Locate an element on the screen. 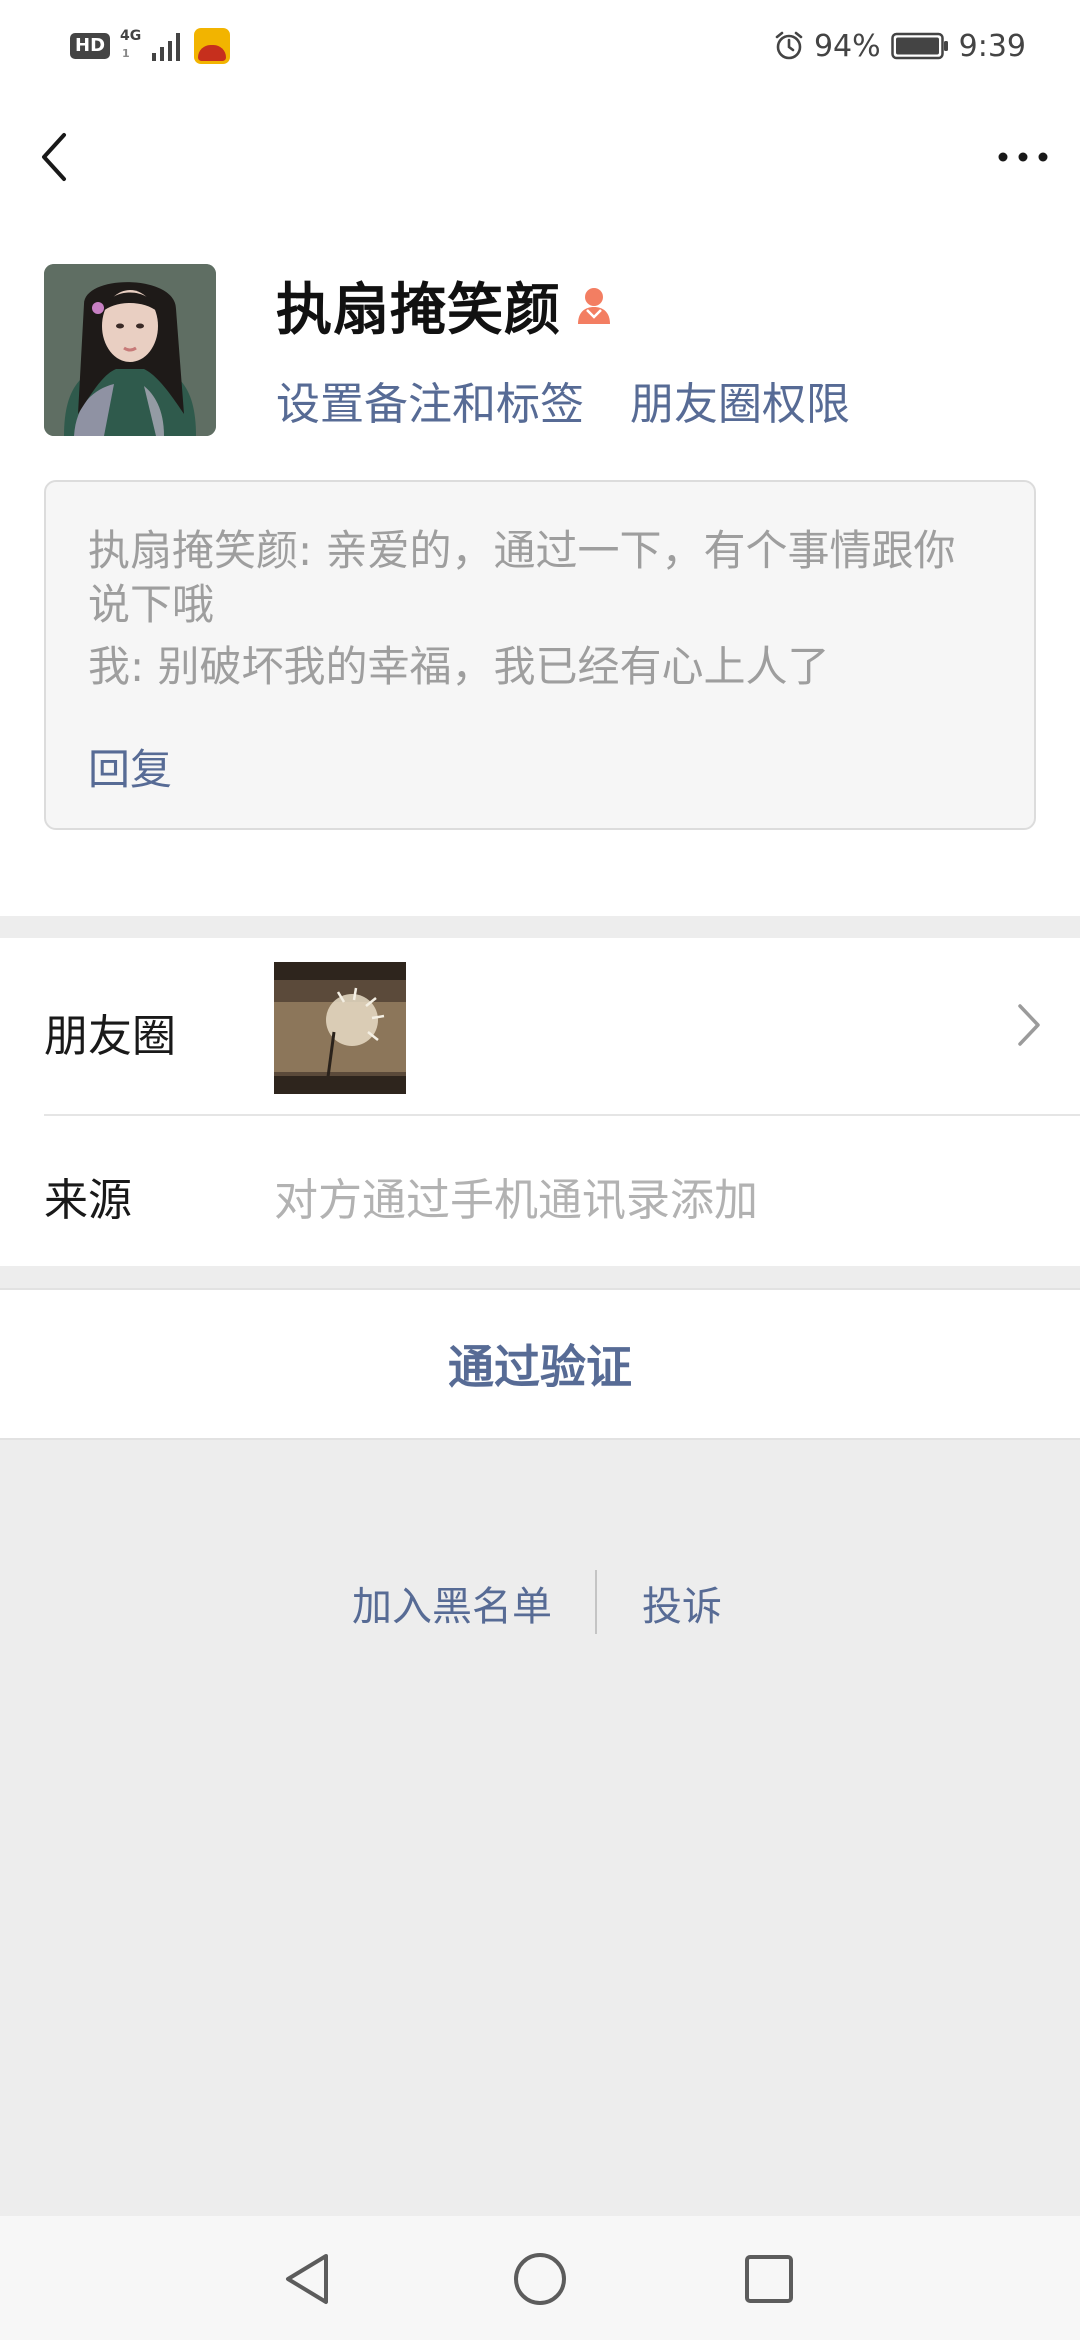  moments-row: 朋友圈 is located at coordinates (540, 1026).